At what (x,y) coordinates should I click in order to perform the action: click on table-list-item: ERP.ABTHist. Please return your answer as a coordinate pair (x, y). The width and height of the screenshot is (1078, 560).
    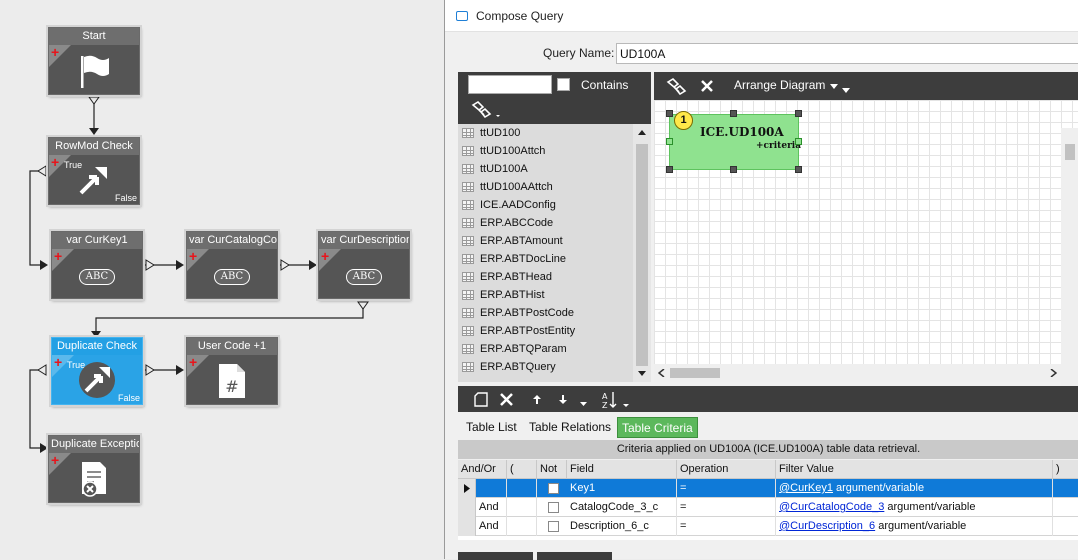
    Looking at the image, I should click on (545, 295).